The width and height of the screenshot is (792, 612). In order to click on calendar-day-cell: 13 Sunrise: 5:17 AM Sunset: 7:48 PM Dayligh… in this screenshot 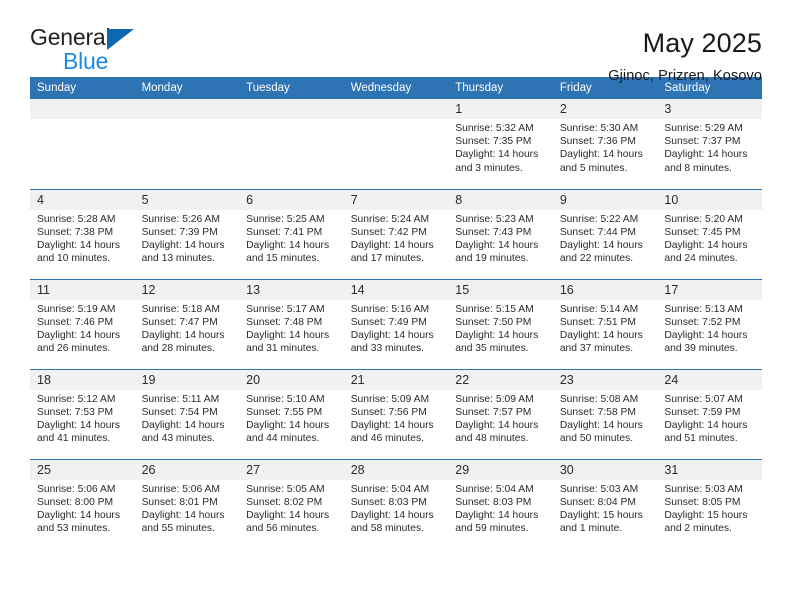, I will do `click(291, 323)`.